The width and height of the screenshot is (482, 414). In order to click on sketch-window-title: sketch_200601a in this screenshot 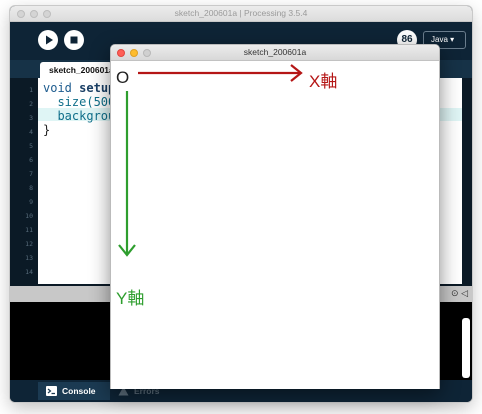, I will do `click(275, 52)`.